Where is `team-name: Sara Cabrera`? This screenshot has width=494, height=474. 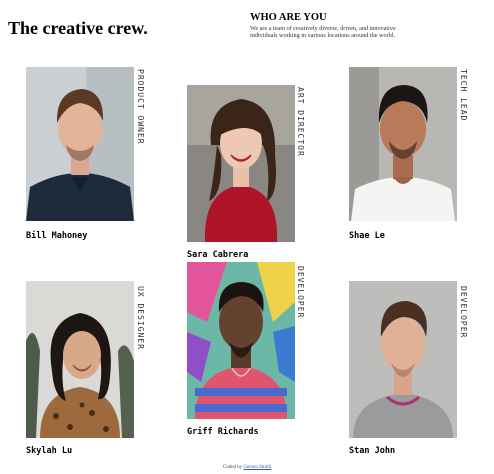 team-name: Sara Cabrera is located at coordinates (218, 255).